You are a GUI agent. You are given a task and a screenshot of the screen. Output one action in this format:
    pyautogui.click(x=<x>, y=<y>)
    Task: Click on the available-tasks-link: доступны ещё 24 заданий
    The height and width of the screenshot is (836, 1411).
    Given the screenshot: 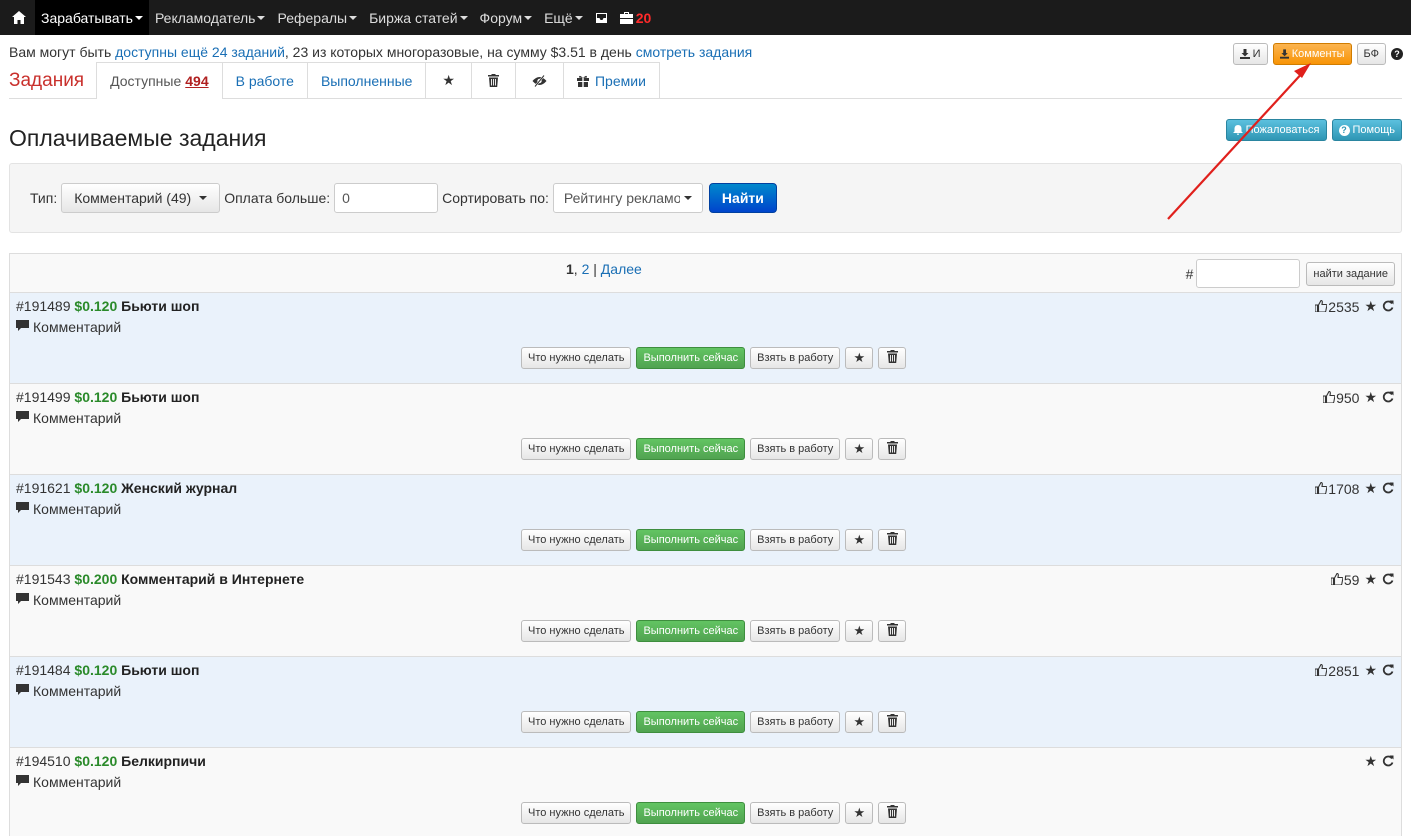 What is the action you would take?
    pyautogui.click(x=200, y=52)
    